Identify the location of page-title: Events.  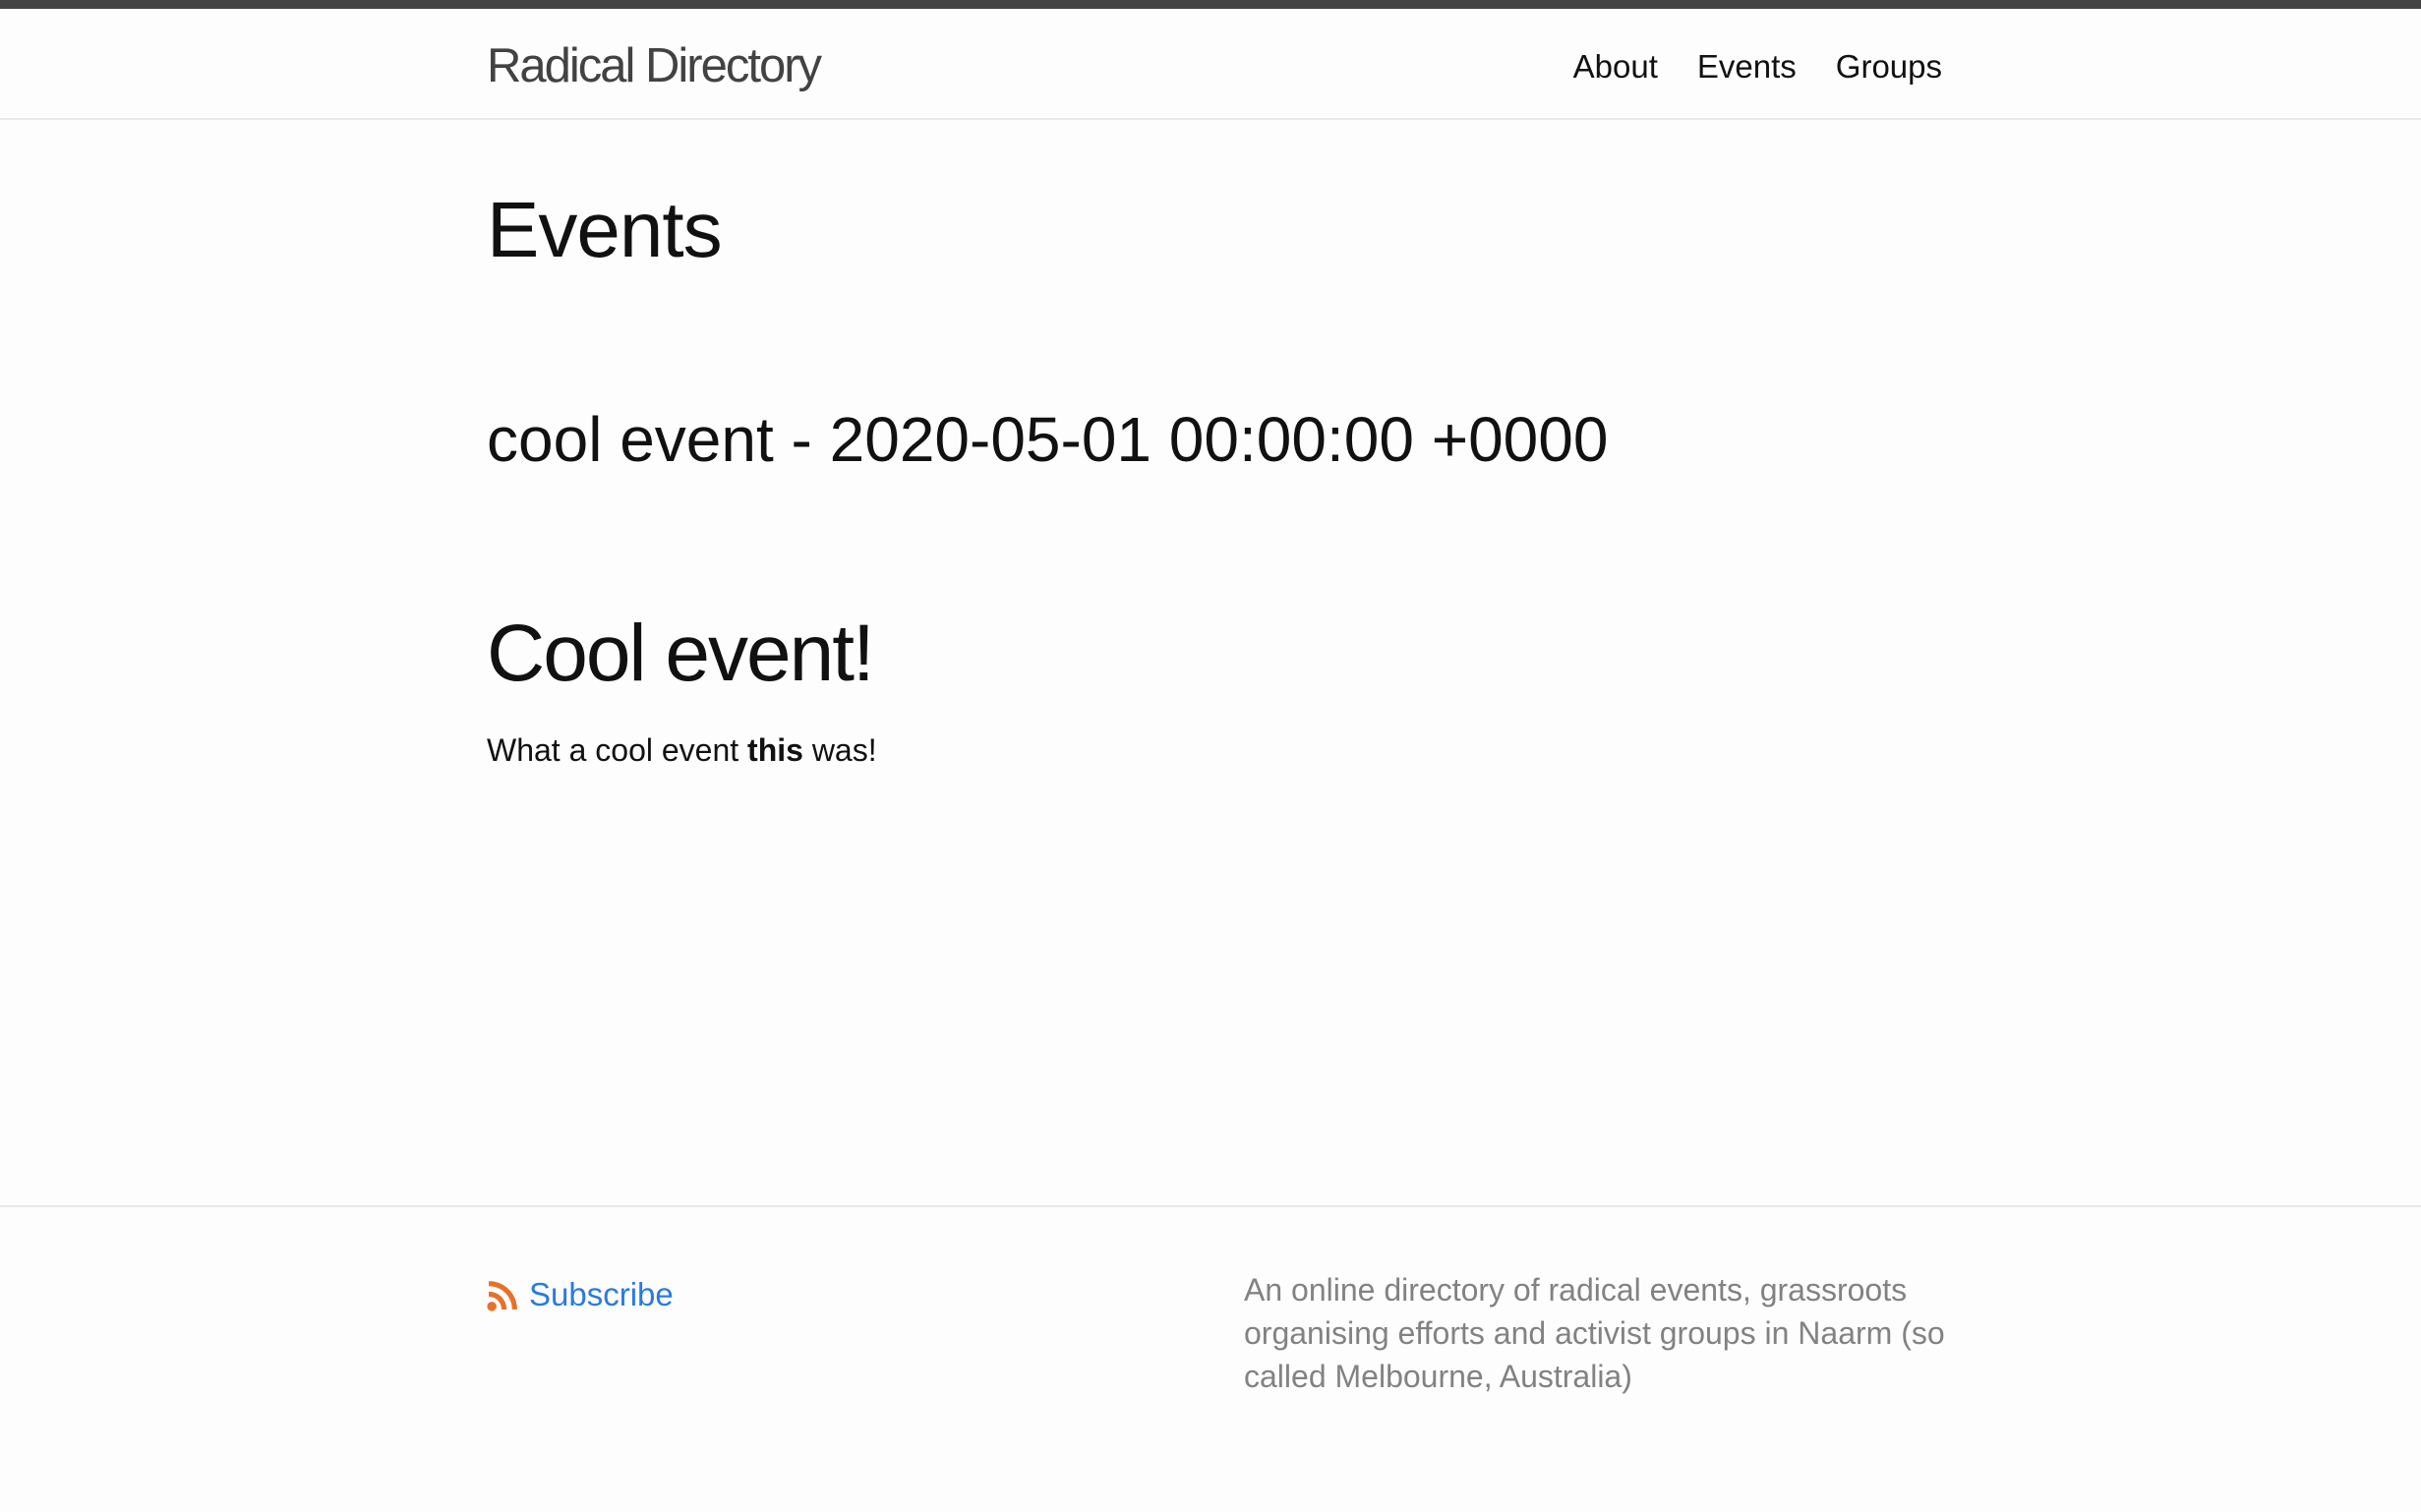
(605, 229).